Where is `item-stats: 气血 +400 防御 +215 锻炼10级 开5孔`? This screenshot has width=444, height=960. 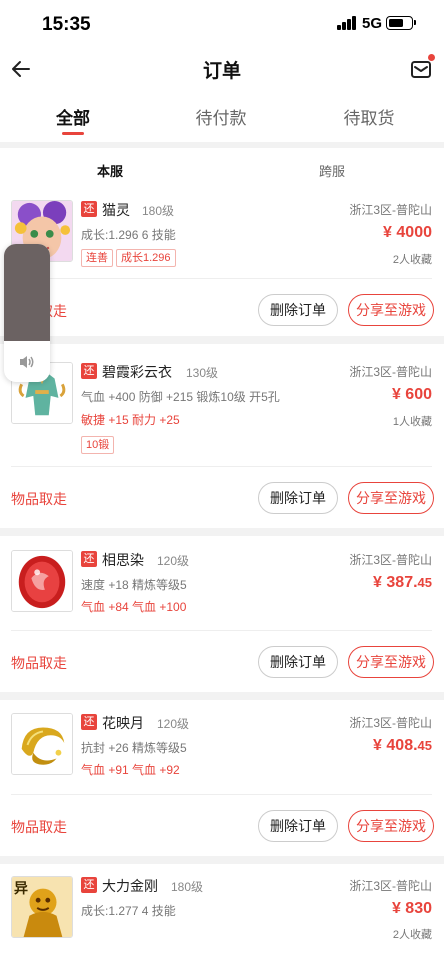 item-stats: 气血 +400 防御 +215 锻炼10级 开5孔 is located at coordinates (180, 397).